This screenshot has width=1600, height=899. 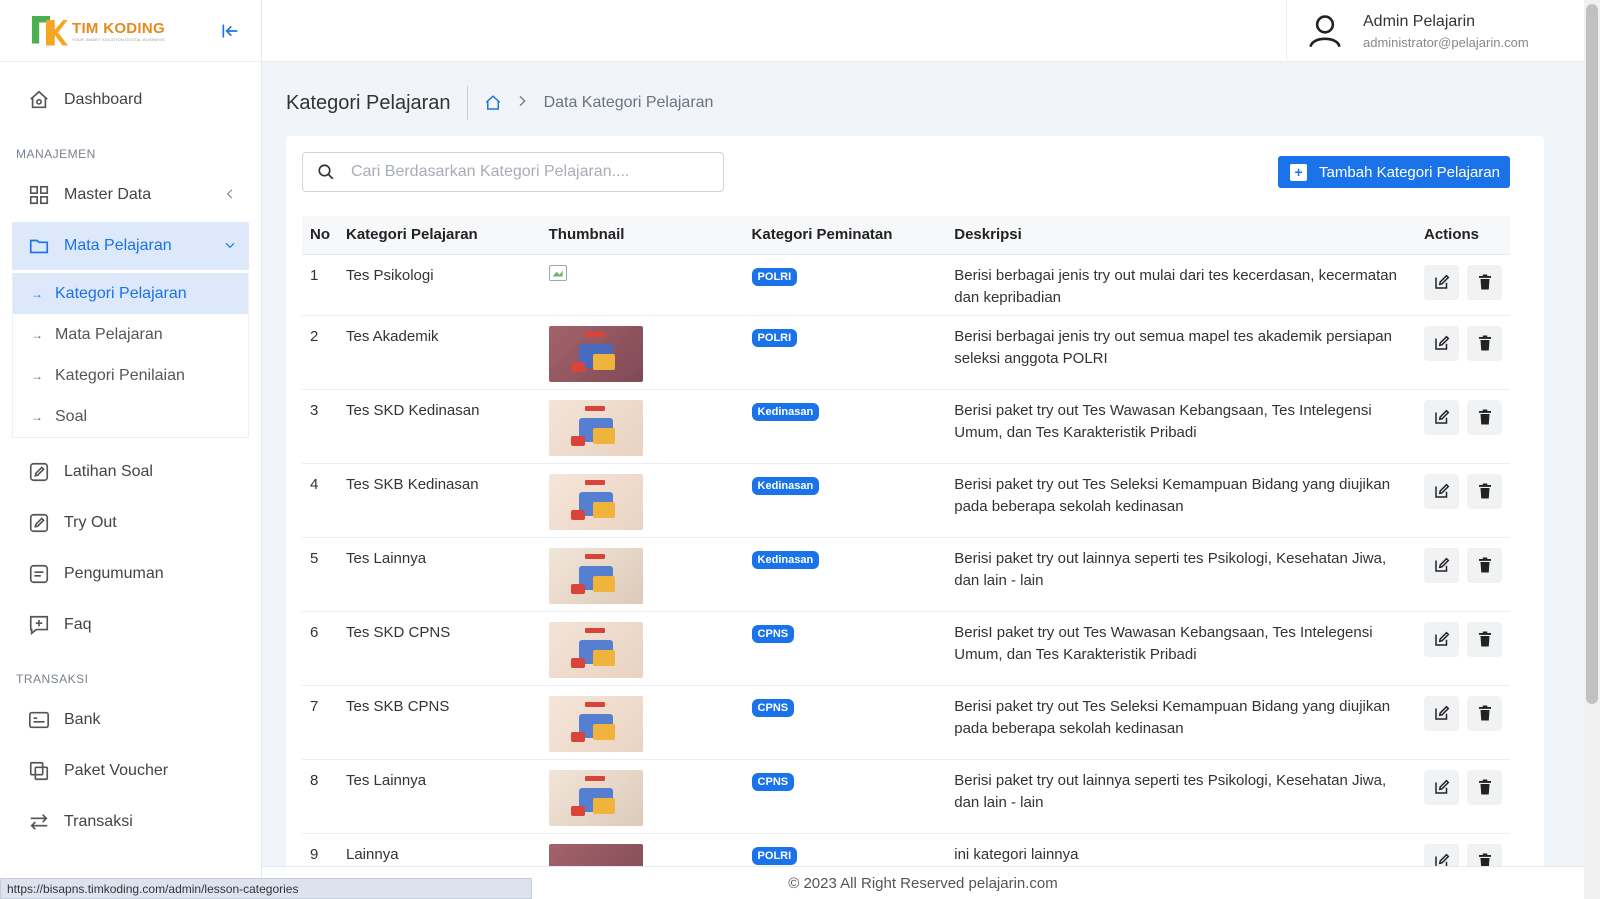 I want to click on cell-no: 8, so click(x=320, y=796).